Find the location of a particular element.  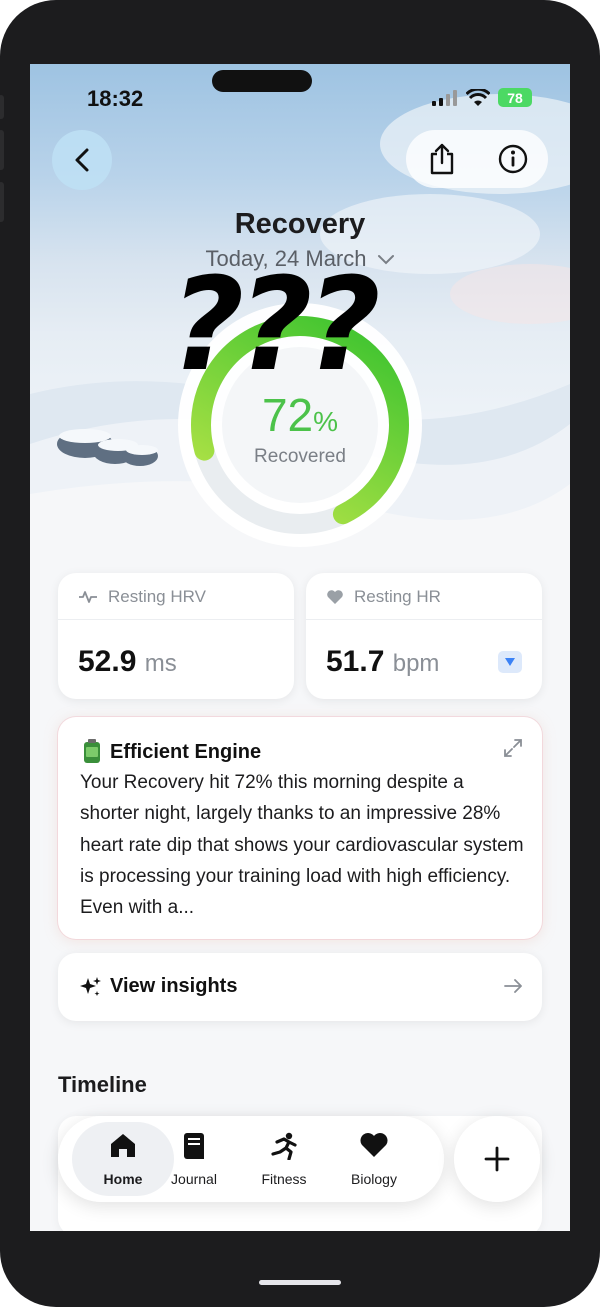

hrv-value: 52.9 ms is located at coordinates (127, 662).